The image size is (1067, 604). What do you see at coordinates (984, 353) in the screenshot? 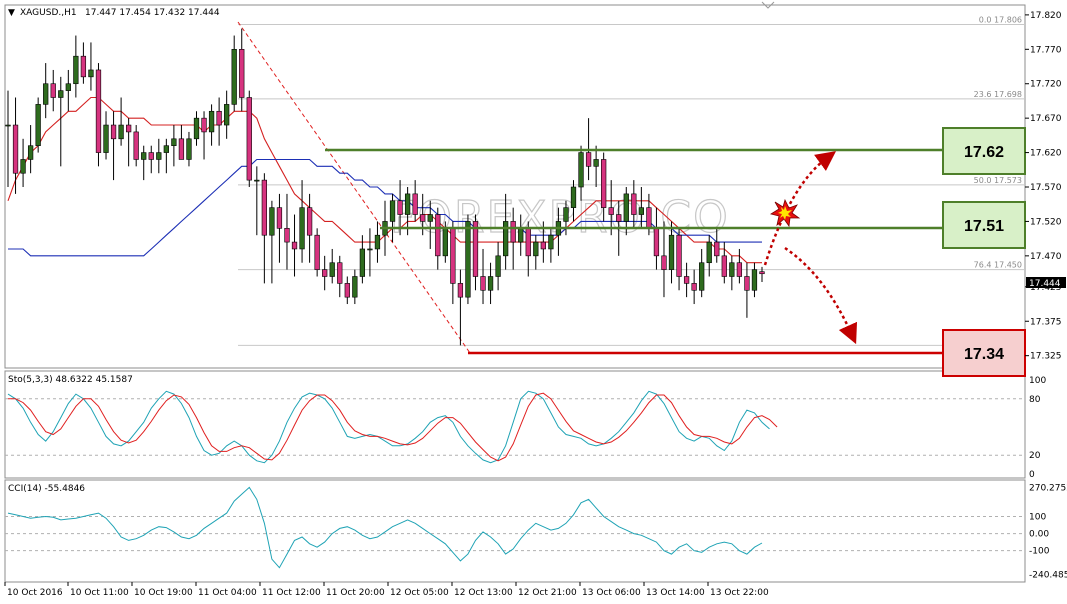
I see `level-box-17-34: 17.34` at bounding box center [984, 353].